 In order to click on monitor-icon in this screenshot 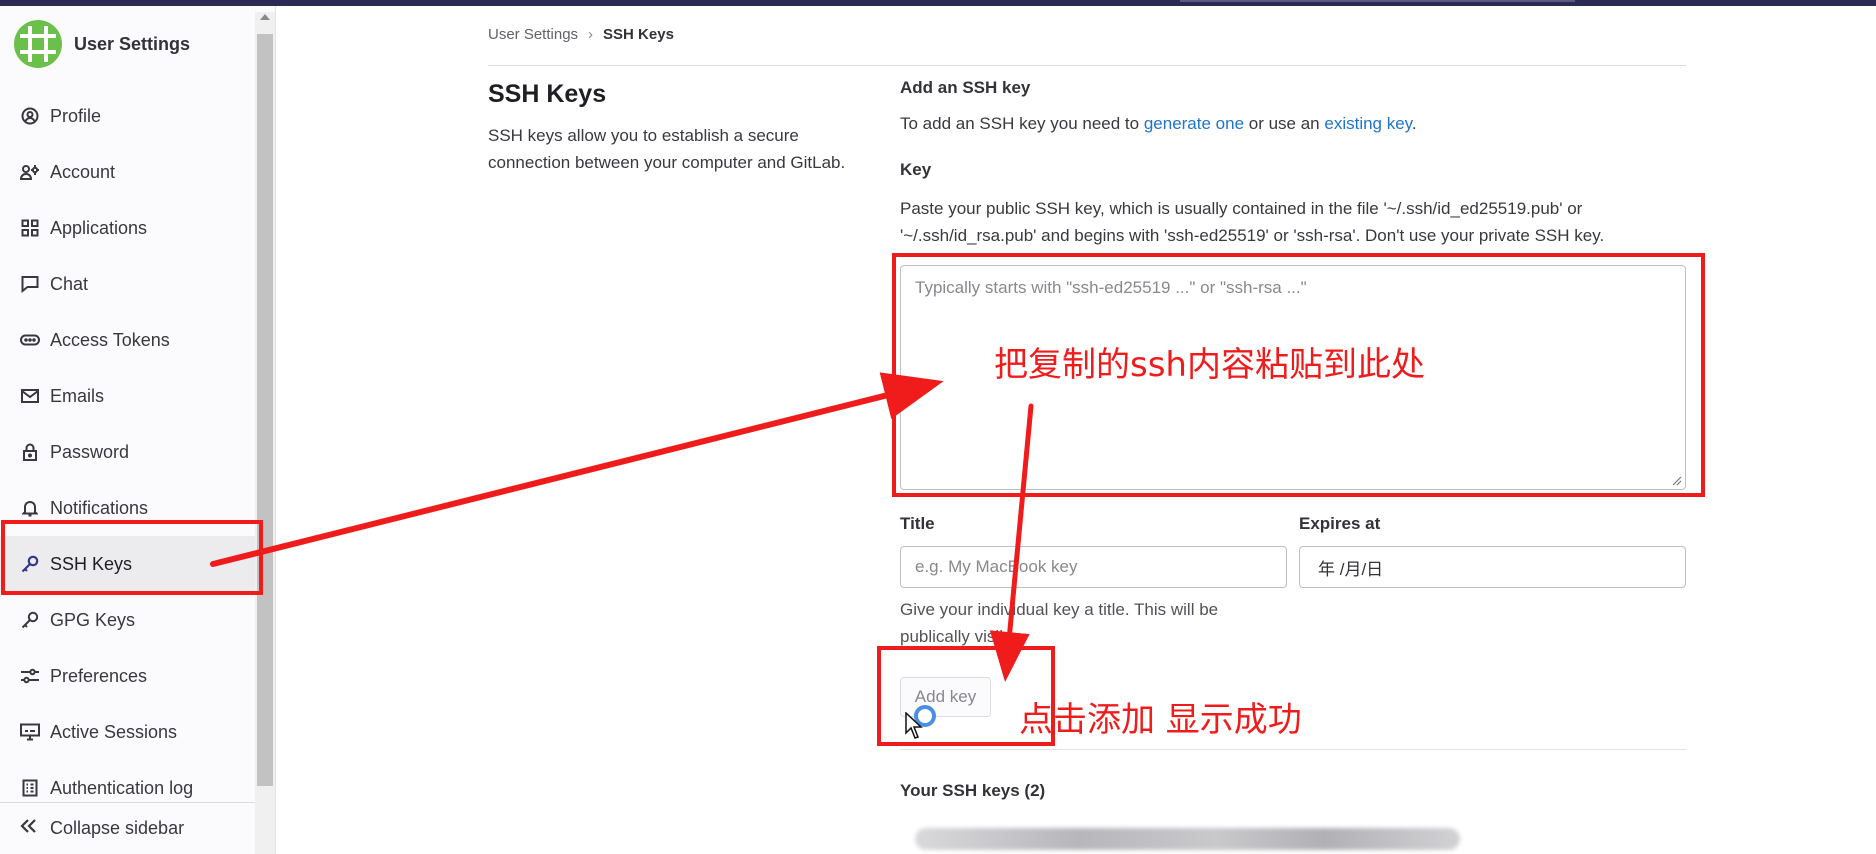, I will do `click(30, 732)`.